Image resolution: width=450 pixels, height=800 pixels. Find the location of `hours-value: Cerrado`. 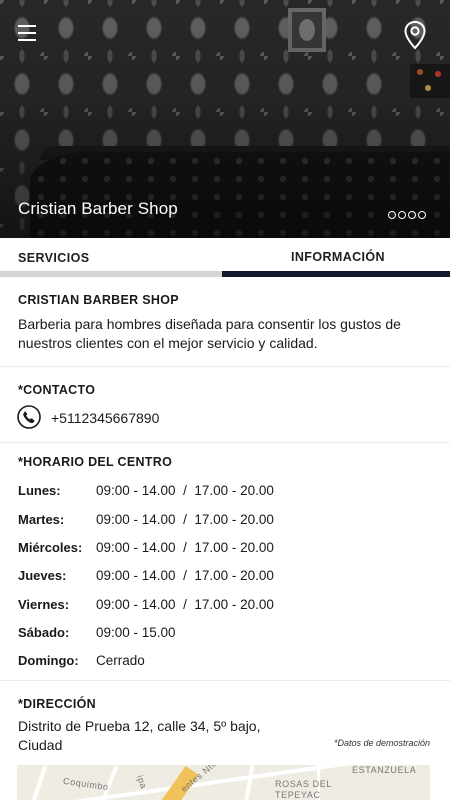

hours-value: Cerrado is located at coordinates (120, 660).